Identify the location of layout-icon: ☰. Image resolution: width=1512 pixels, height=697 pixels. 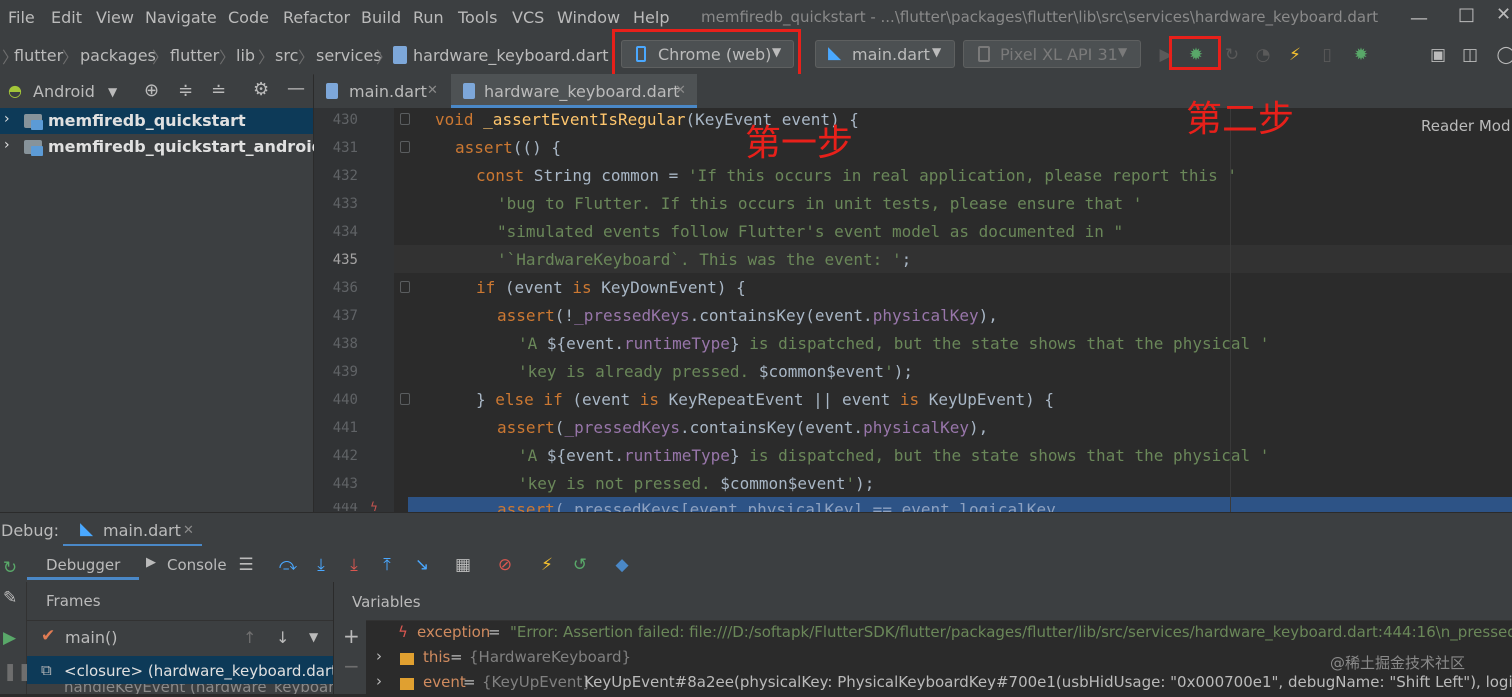
(246, 565).